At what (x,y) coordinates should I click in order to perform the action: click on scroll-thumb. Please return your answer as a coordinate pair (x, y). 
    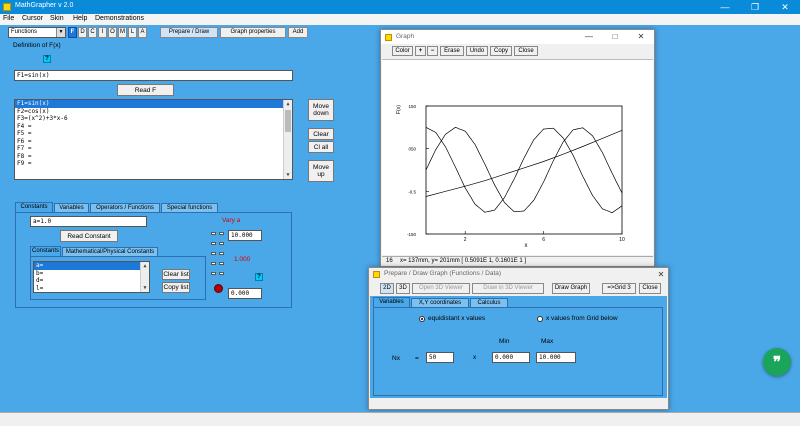
    Looking at the image, I should click on (288, 121).